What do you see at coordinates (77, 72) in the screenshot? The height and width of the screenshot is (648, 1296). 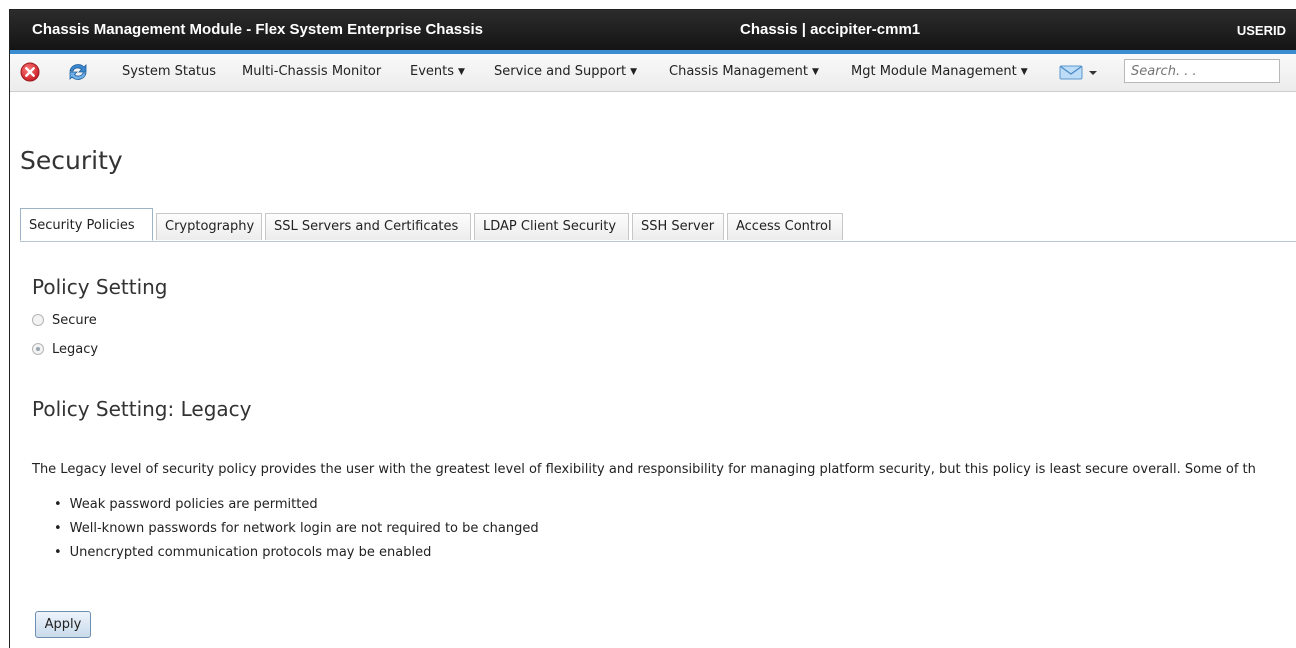 I see `refresh-icon` at bounding box center [77, 72].